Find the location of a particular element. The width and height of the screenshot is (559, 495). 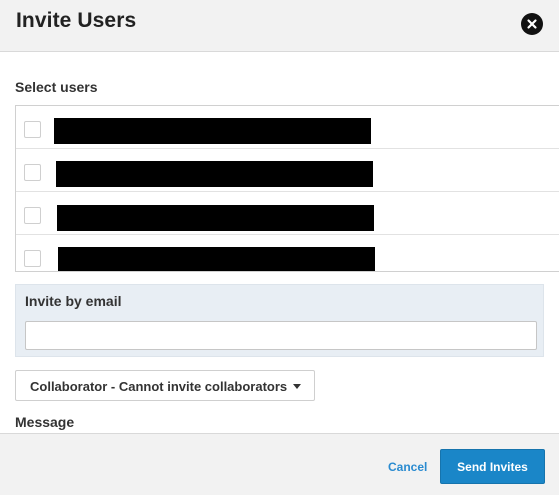

dialog-header: Invite Users is located at coordinates (279, 26).